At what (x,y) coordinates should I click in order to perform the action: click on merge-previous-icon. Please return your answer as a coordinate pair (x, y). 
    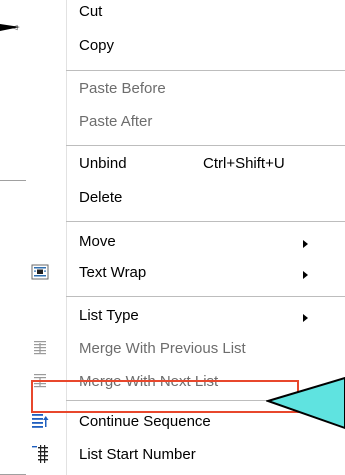
    Looking at the image, I should click on (40, 348).